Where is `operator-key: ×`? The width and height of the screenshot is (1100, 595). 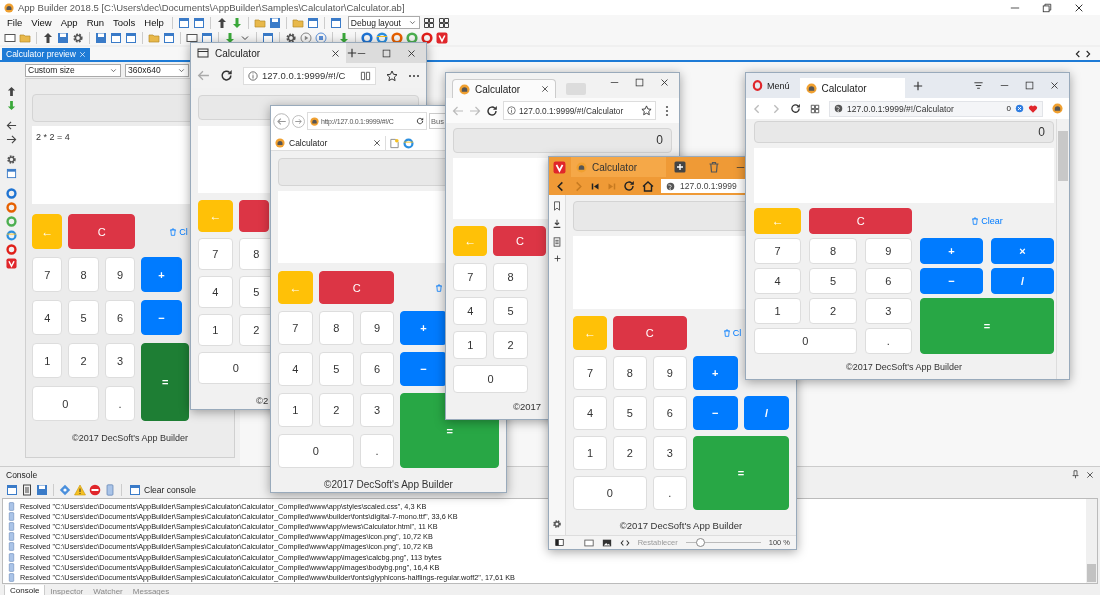
operator-key: × is located at coordinates (1022, 251).